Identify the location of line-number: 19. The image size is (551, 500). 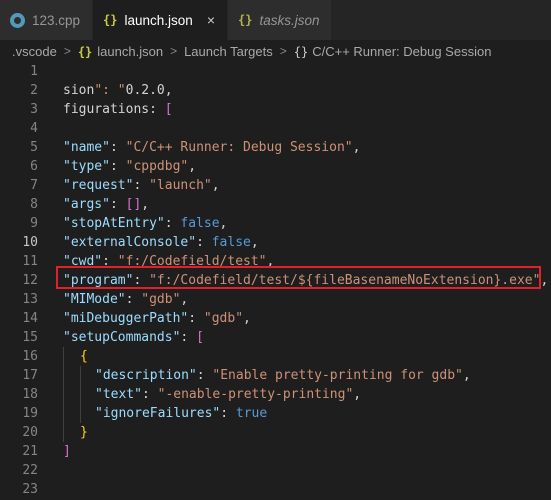
(30, 413).